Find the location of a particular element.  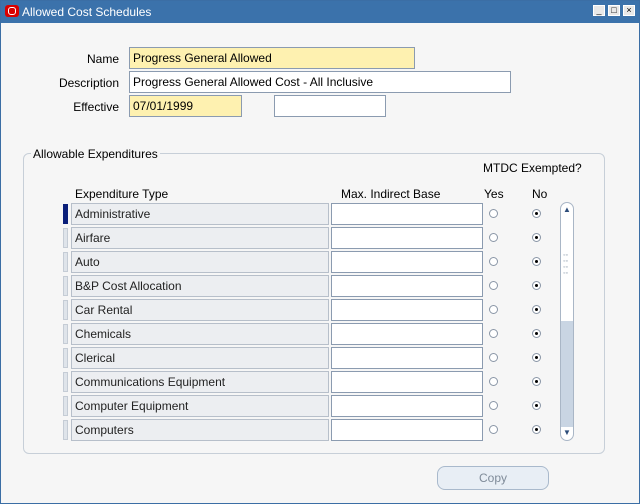

expenditure-type-field: B&P Cost Allocation is located at coordinates (200, 286).